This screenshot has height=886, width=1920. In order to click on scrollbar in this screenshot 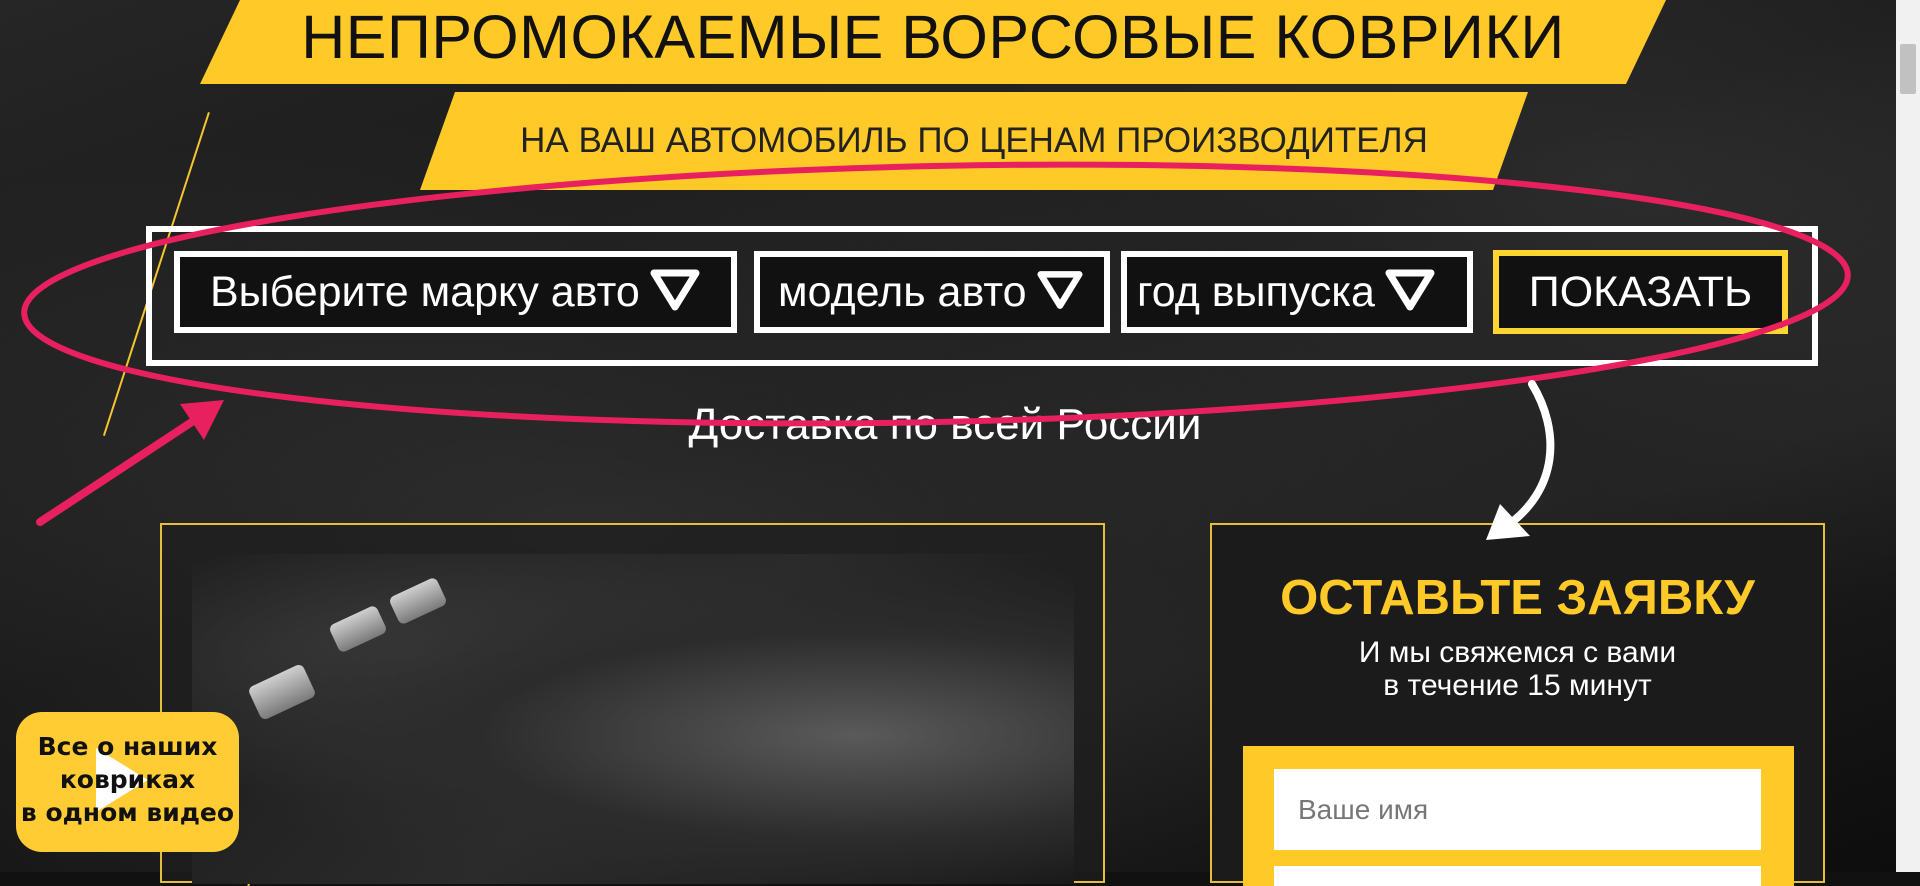, I will do `click(1908, 436)`.